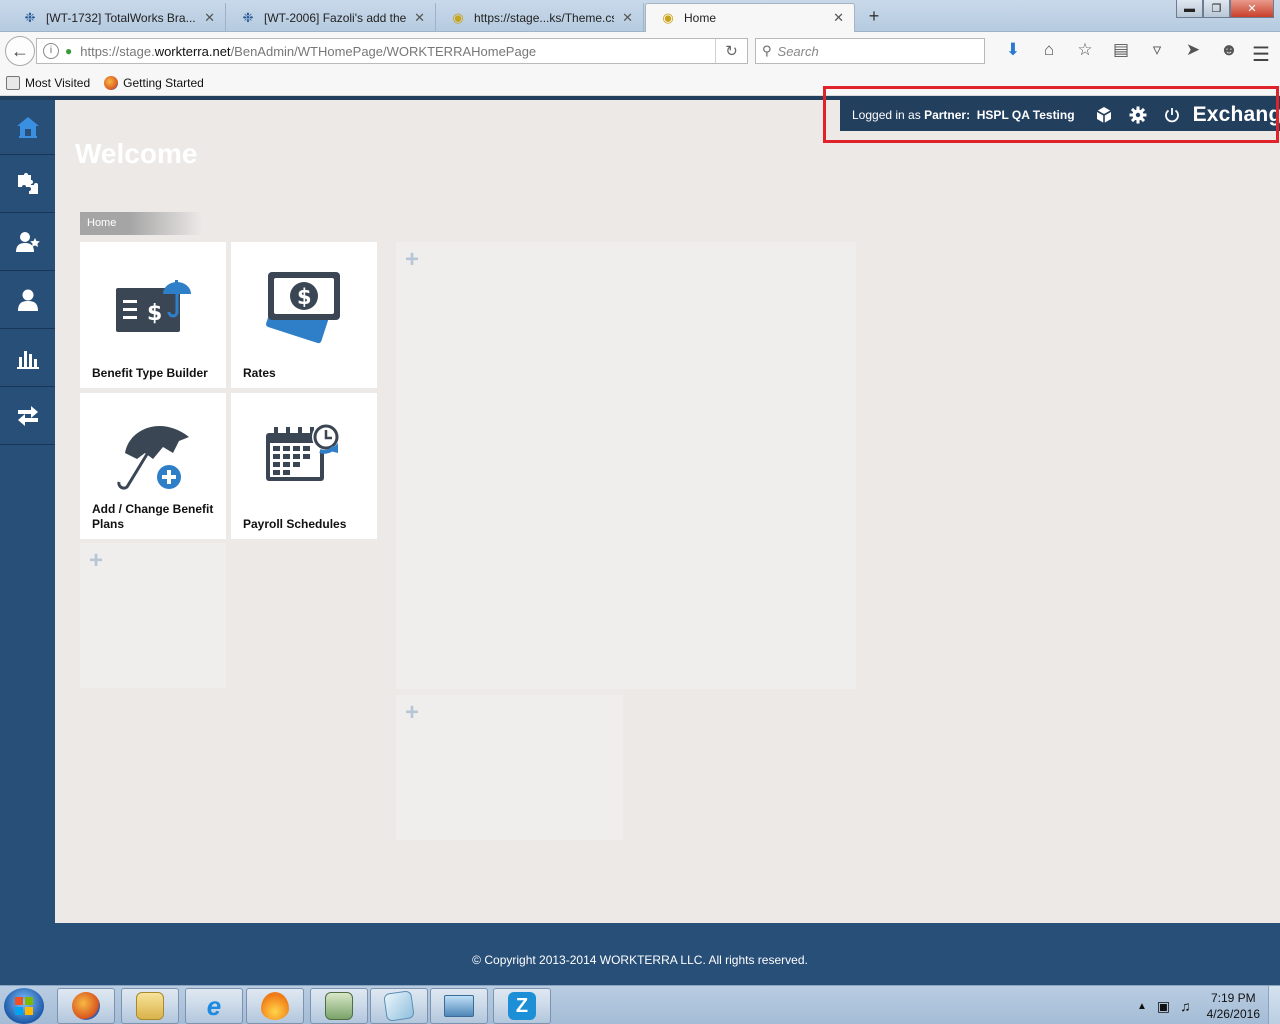 This screenshot has height=1024, width=1280. Describe the element at coordinates (544, 17) in the screenshot. I see `tab-label: https://stage...ks/Theme.css` at that location.